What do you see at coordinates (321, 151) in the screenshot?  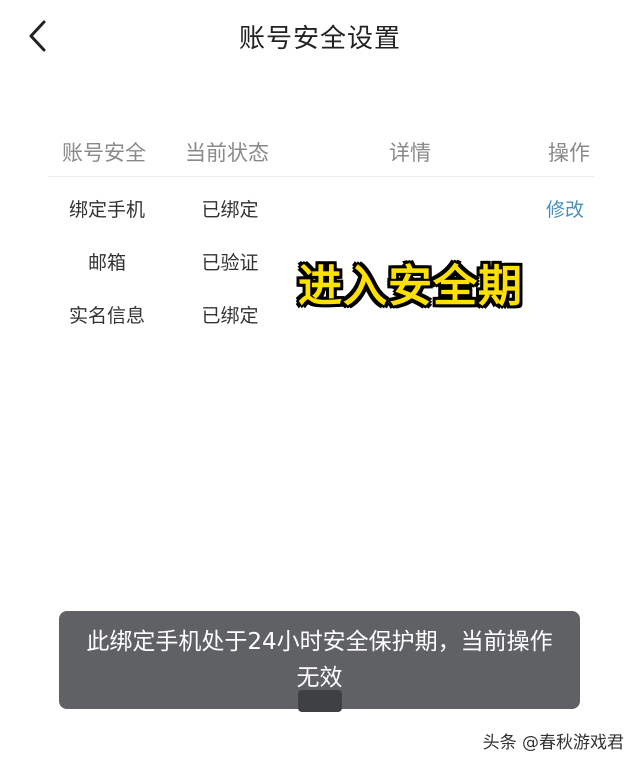 I see `table-header: 账号安全 当前状态 详情 操作` at bounding box center [321, 151].